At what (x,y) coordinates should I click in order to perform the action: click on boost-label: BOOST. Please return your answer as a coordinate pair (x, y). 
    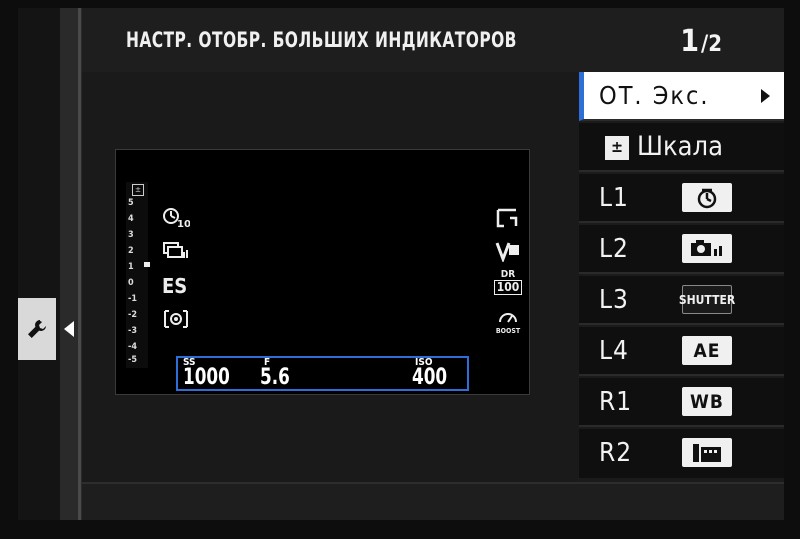
    Looking at the image, I should click on (508, 331).